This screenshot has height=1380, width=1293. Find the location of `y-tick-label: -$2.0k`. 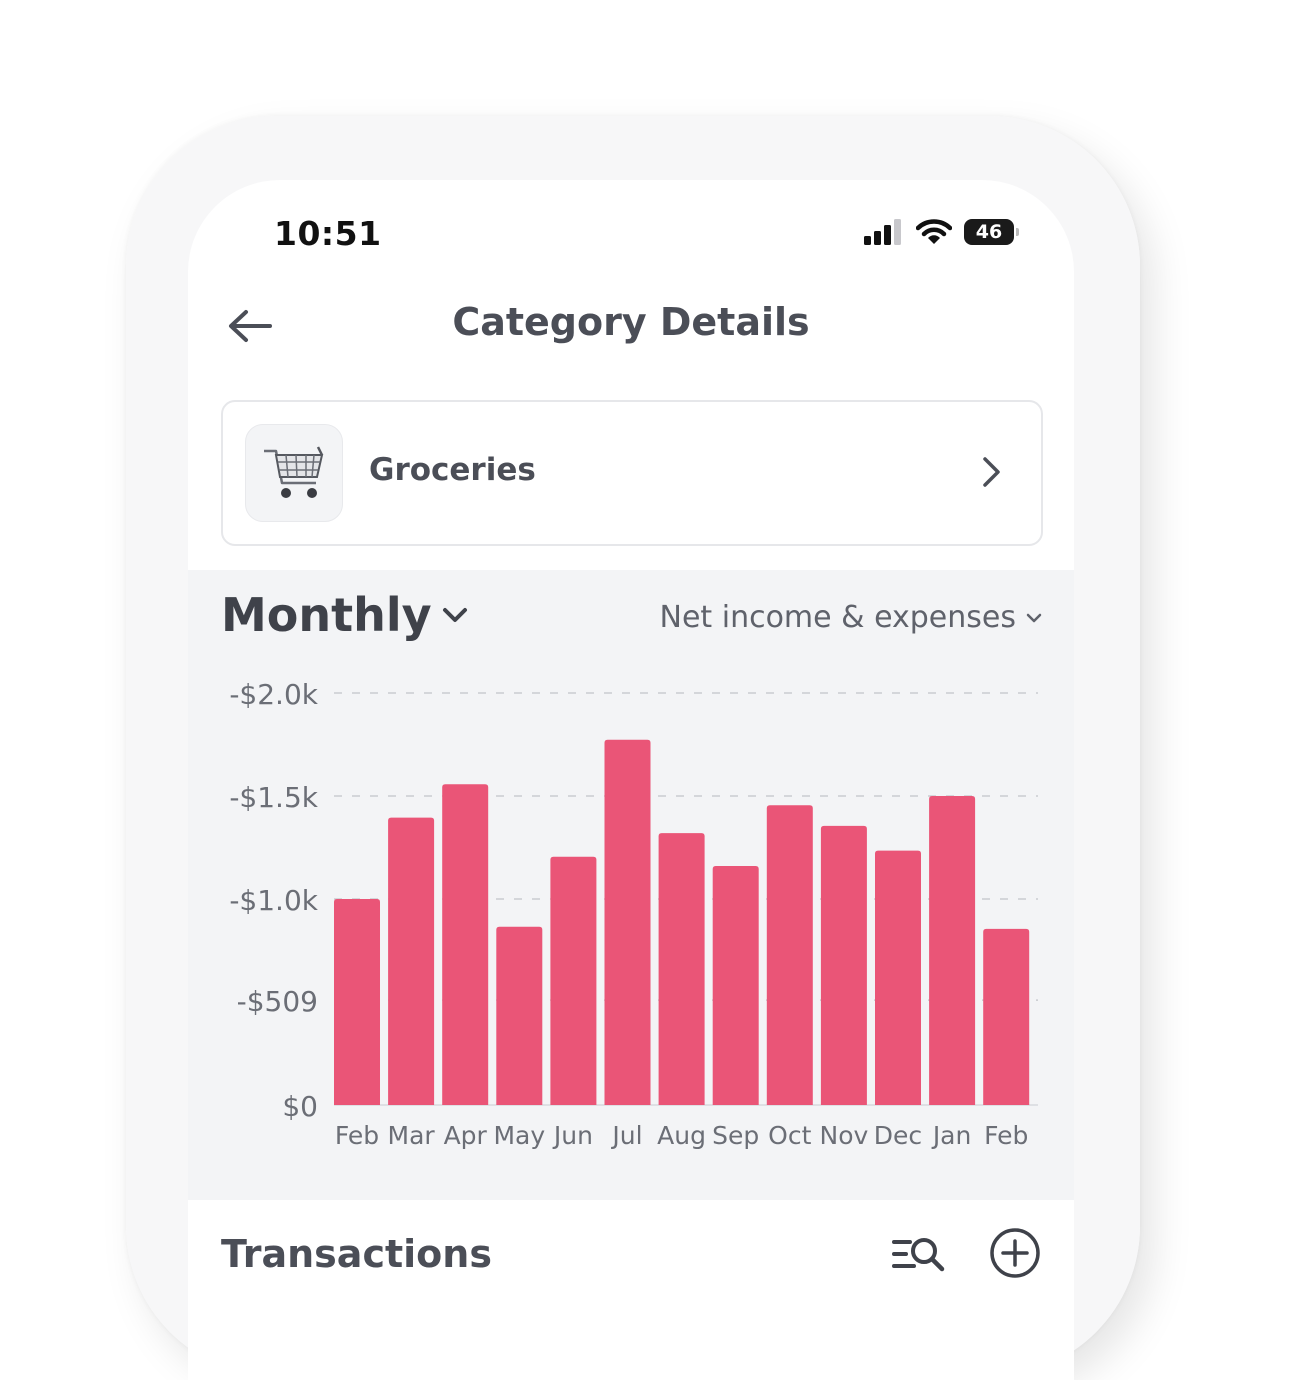

y-tick-label: -$2.0k is located at coordinates (273, 694).